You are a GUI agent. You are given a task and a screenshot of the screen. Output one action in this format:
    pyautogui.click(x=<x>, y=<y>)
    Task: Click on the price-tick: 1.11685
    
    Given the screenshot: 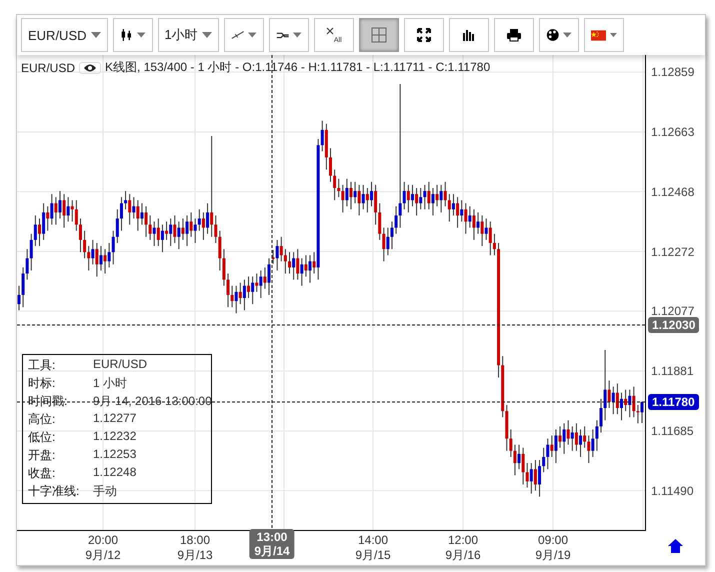 What is the action you would take?
    pyautogui.click(x=672, y=431)
    